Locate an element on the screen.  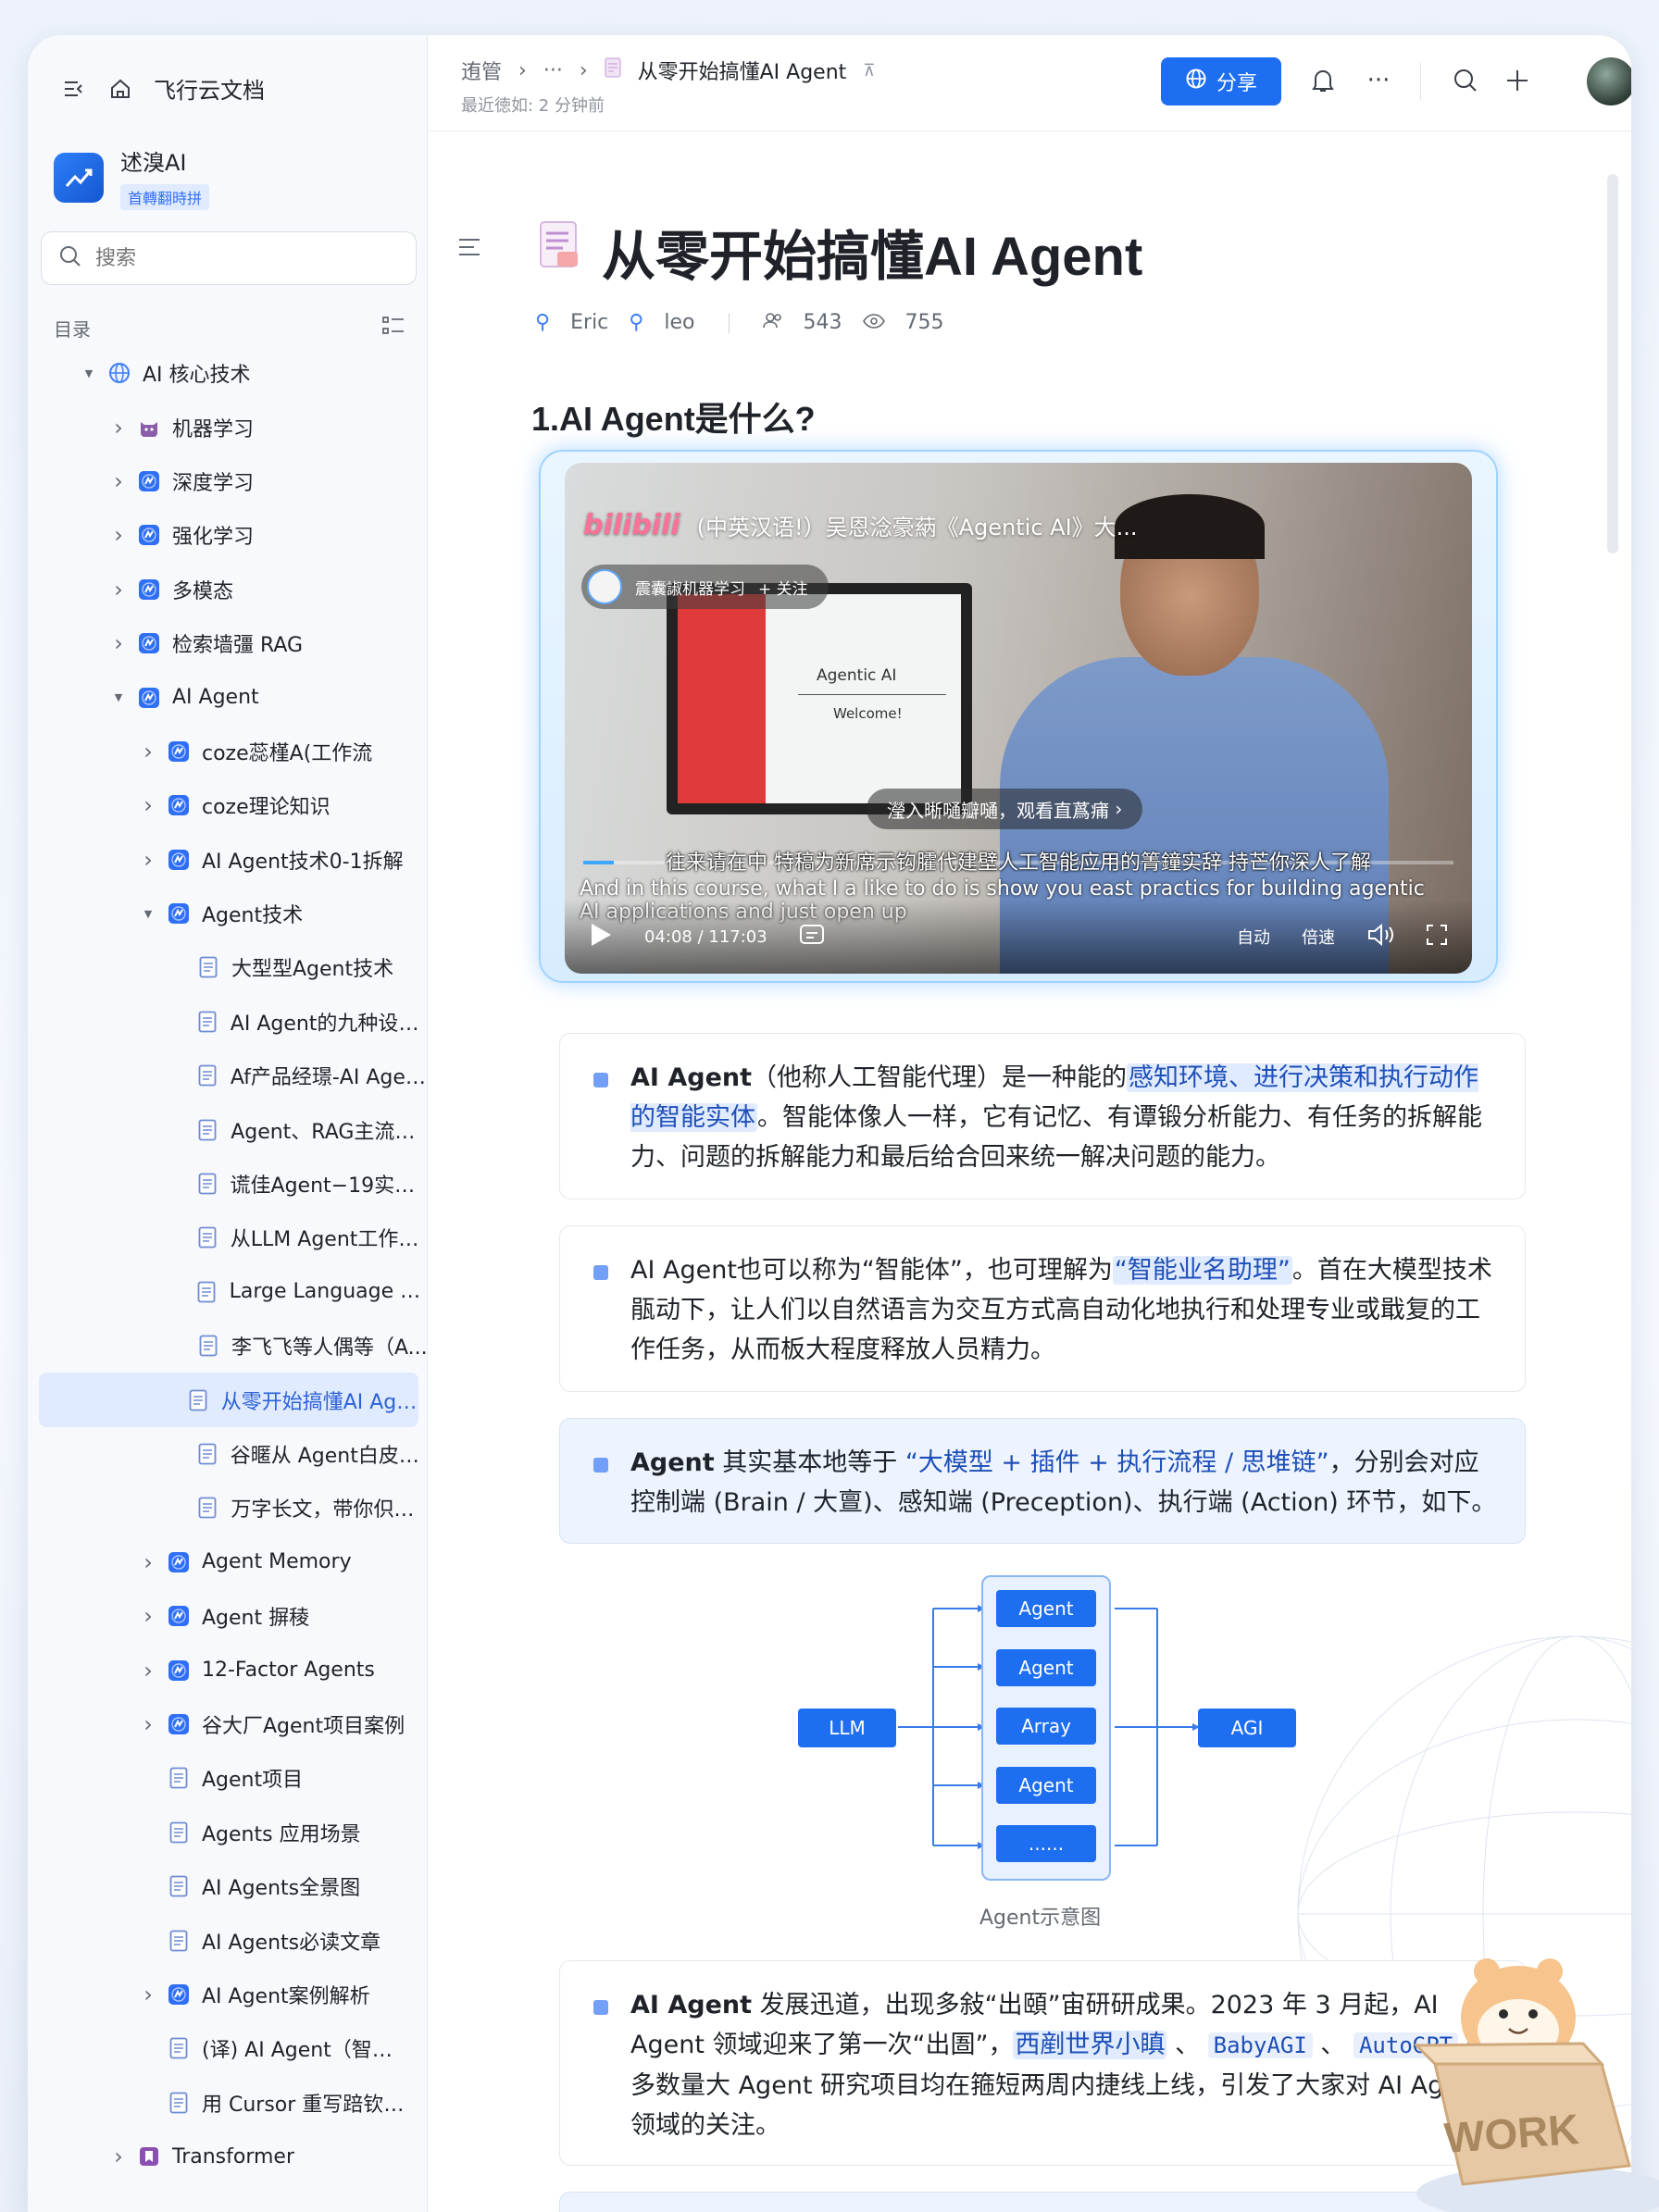
sidebar-item: › Transformer is located at coordinates (228, 2156).